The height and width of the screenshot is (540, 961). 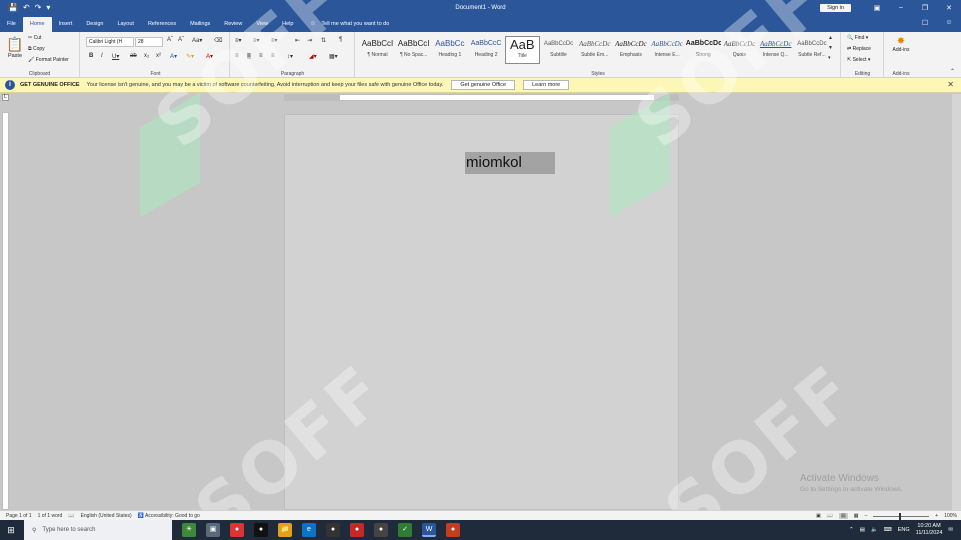 What do you see at coordinates (285, 530) in the screenshot?
I see `file-explorer-icon: 📁` at bounding box center [285, 530].